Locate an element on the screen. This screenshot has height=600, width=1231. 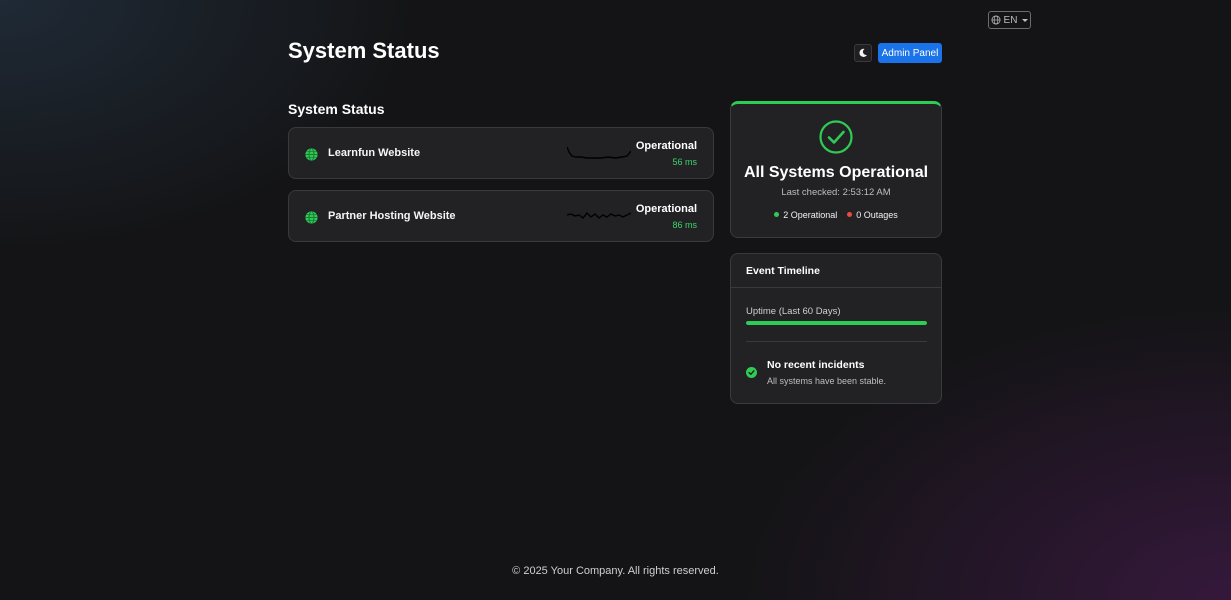
incident-title: No recent incidents is located at coordinates (816, 365).